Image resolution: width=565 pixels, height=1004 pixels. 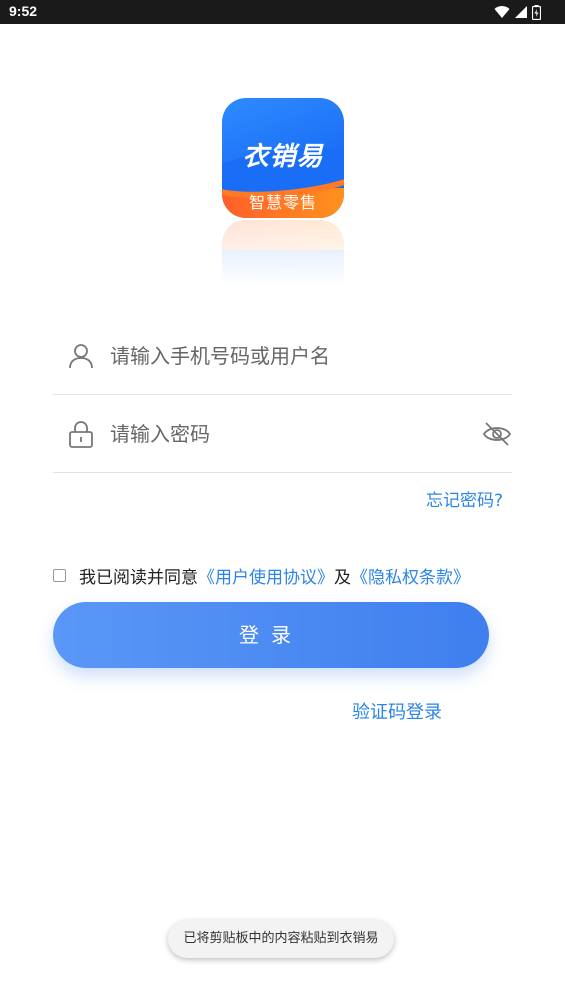 I want to click on status-time: 9:52, so click(x=23, y=11).